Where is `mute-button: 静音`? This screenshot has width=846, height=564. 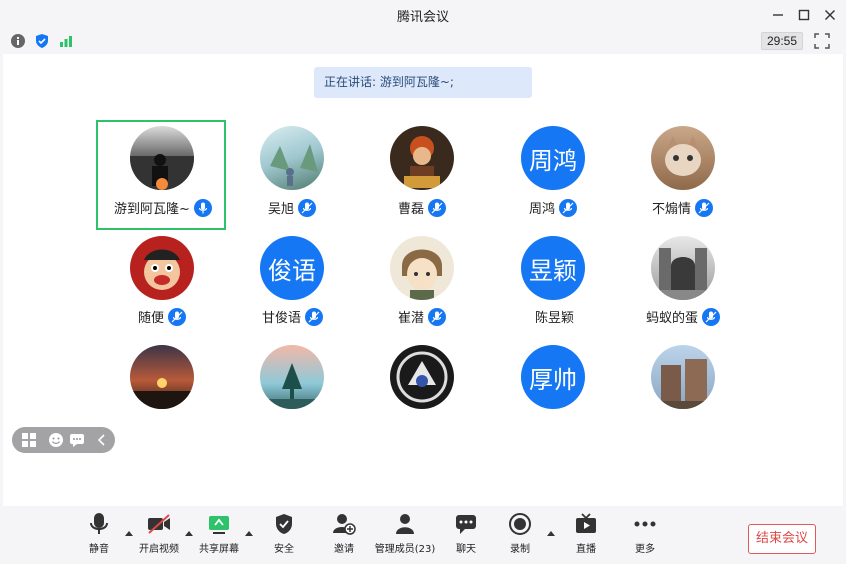 mute-button: 静音 is located at coordinates (99, 535).